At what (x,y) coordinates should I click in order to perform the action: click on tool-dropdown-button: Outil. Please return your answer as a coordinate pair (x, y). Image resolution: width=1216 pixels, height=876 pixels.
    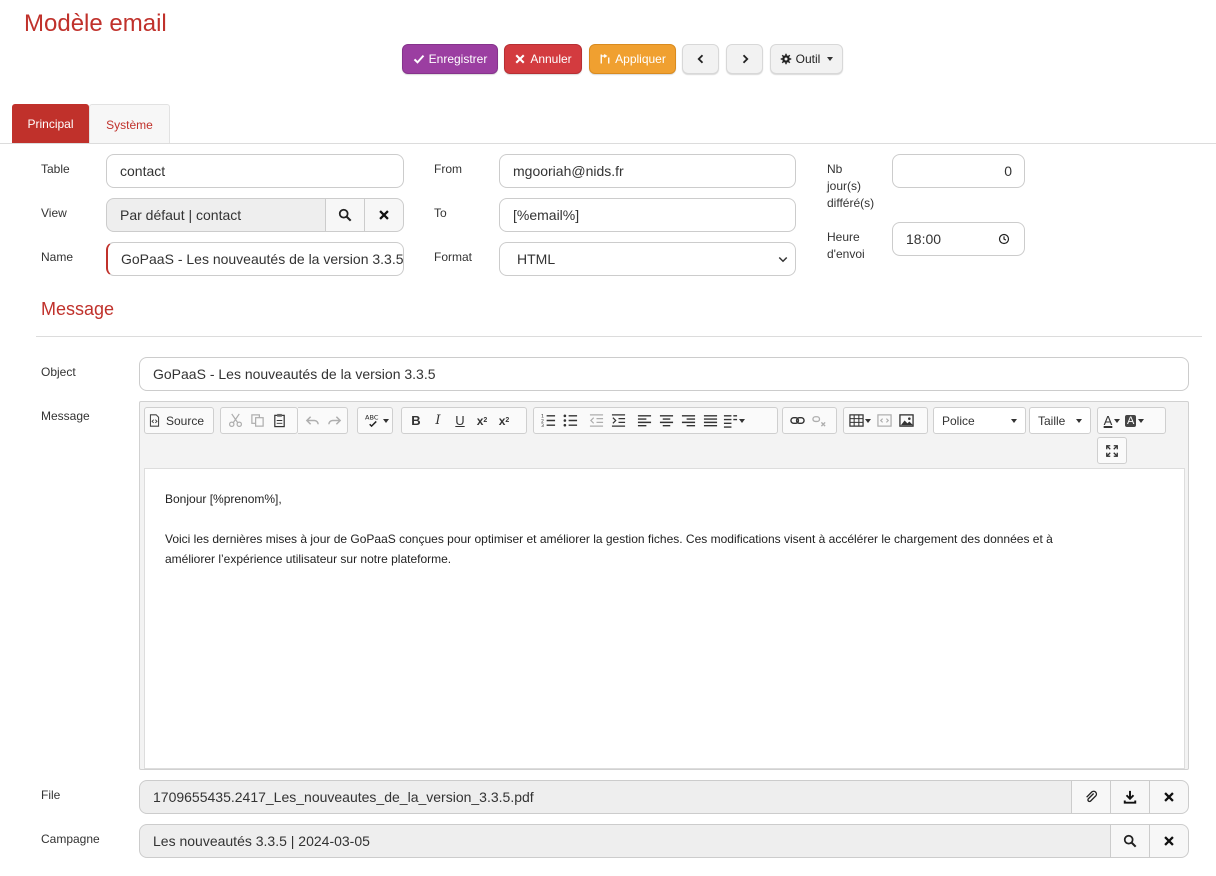
    Looking at the image, I should click on (806, 59).